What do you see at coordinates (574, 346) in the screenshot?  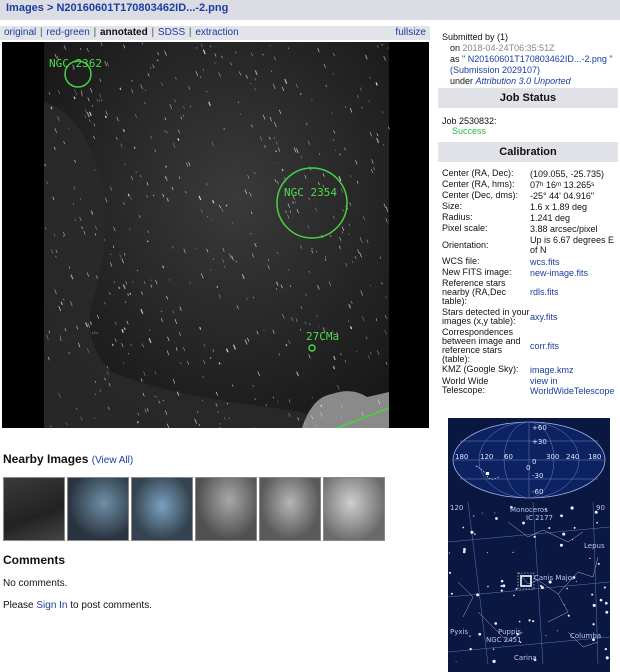 I see `calibration-file-link: corr.fits` at bounding box center [574, 346].